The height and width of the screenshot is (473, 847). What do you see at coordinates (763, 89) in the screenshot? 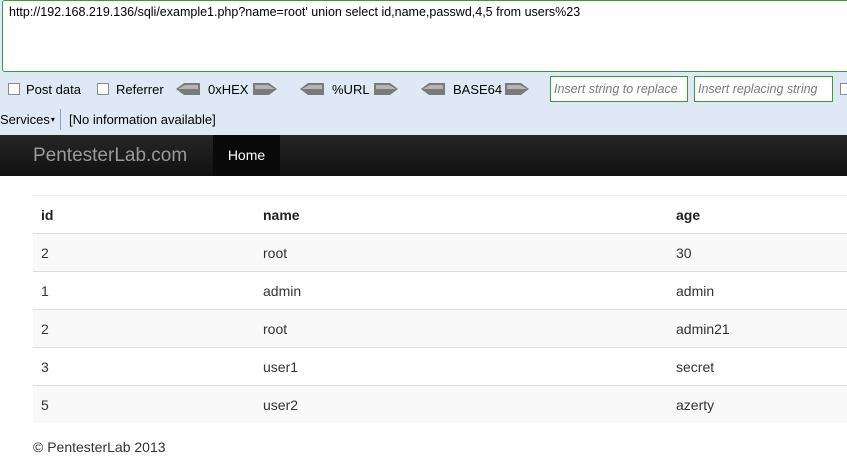
I see `replacing-string-input: Insert replacing string` at bounding box center [763, 89].